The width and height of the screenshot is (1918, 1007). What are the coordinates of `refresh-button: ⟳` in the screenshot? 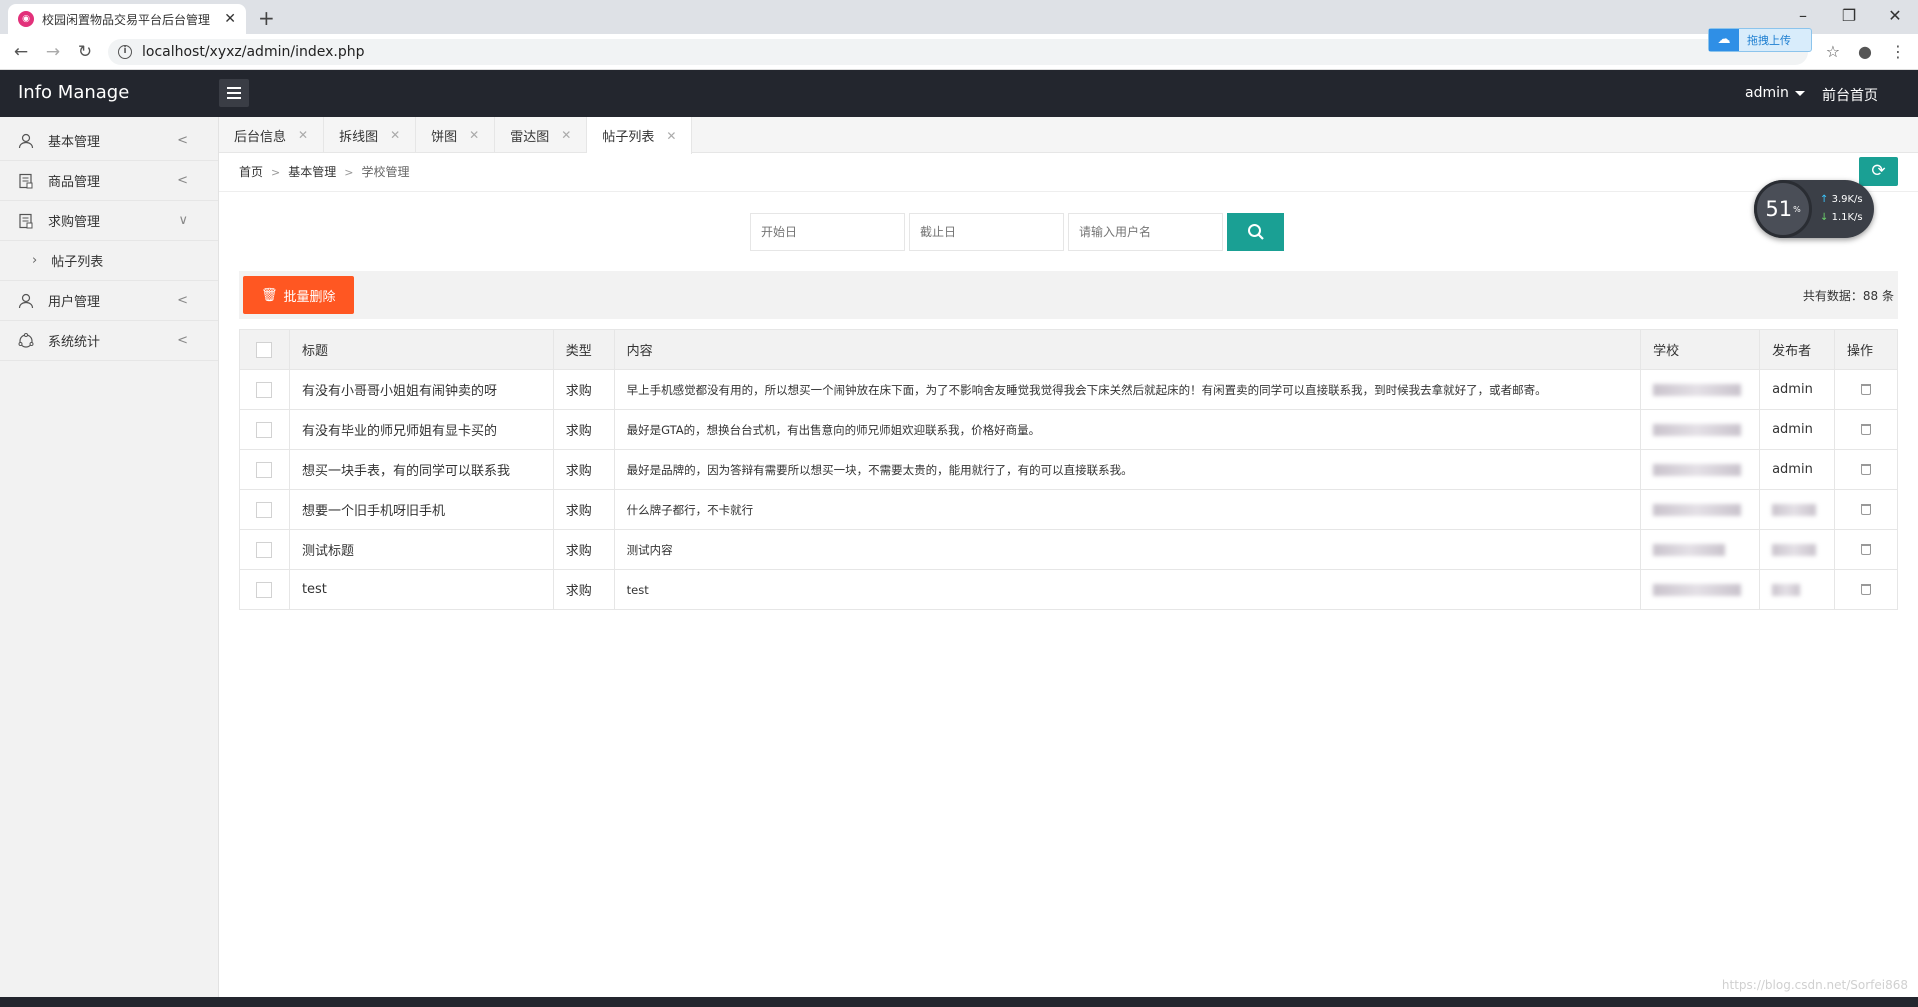 It's located at (1878, 171).